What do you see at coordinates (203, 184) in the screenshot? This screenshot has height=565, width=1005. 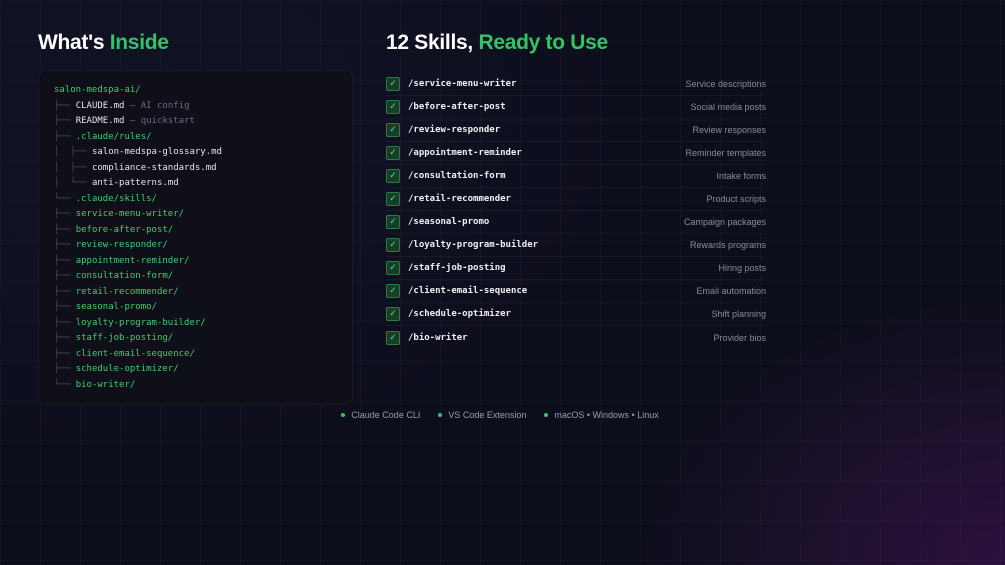 I see `tree-file: │ └── anti-patterns.md` at bounding box center [203, 184].